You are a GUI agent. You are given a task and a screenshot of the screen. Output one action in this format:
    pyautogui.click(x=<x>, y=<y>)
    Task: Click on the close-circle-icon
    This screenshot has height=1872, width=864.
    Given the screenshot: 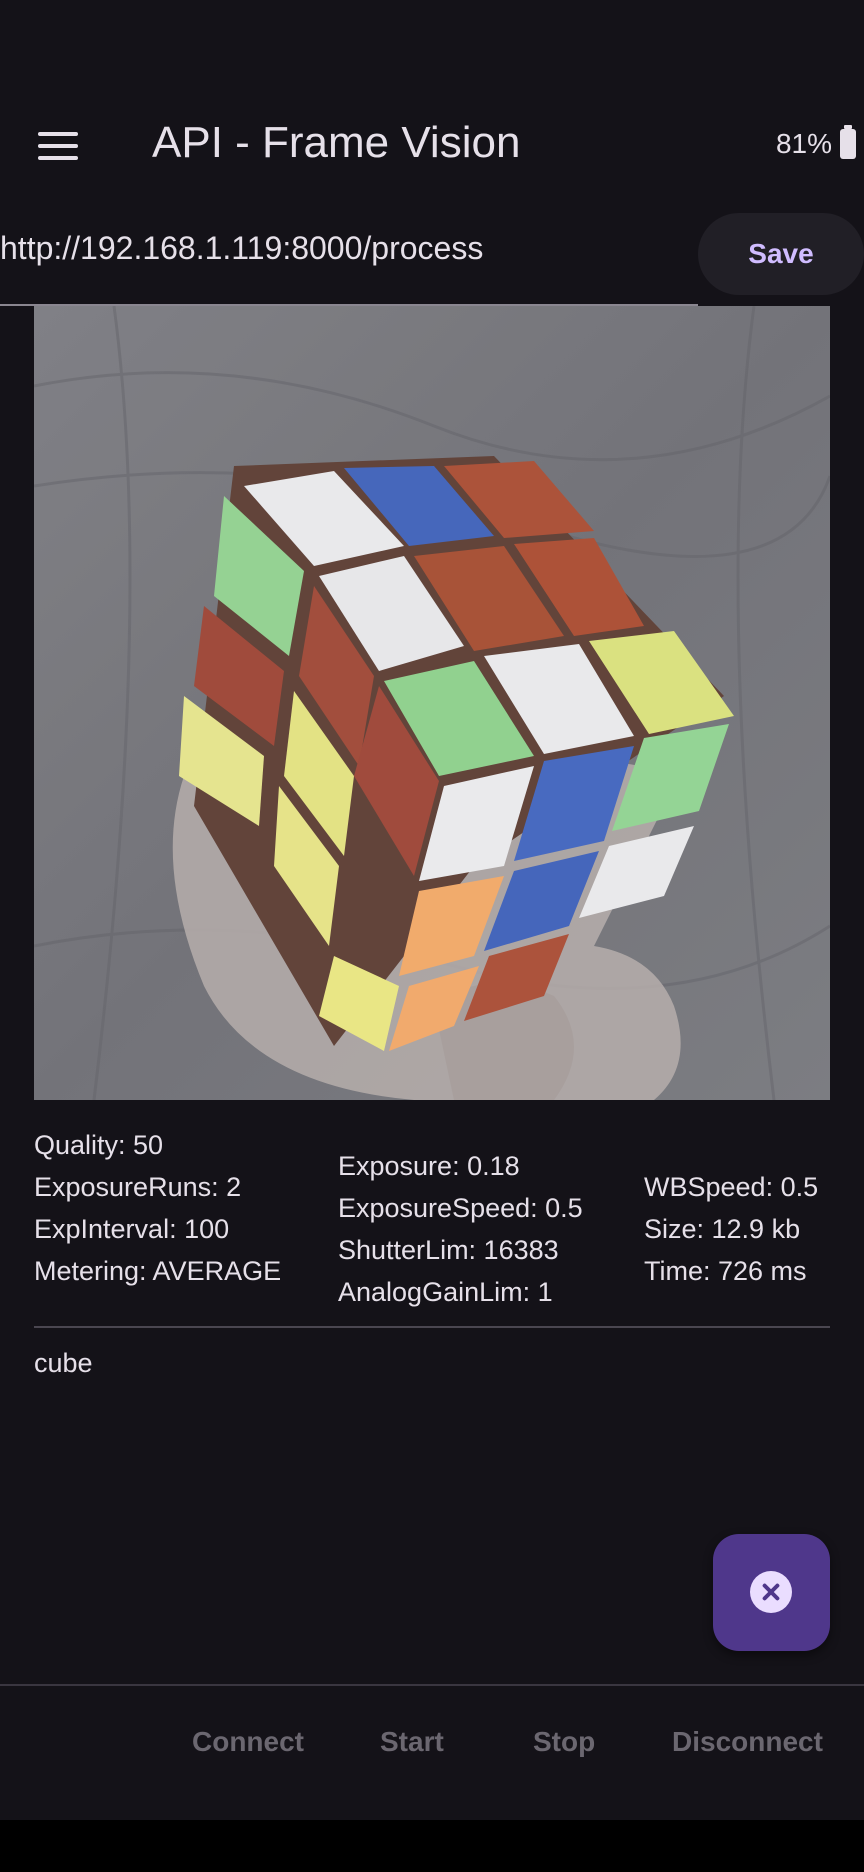 What is the action you would take?
    pyautogui.click(x=771, y=1592)
    